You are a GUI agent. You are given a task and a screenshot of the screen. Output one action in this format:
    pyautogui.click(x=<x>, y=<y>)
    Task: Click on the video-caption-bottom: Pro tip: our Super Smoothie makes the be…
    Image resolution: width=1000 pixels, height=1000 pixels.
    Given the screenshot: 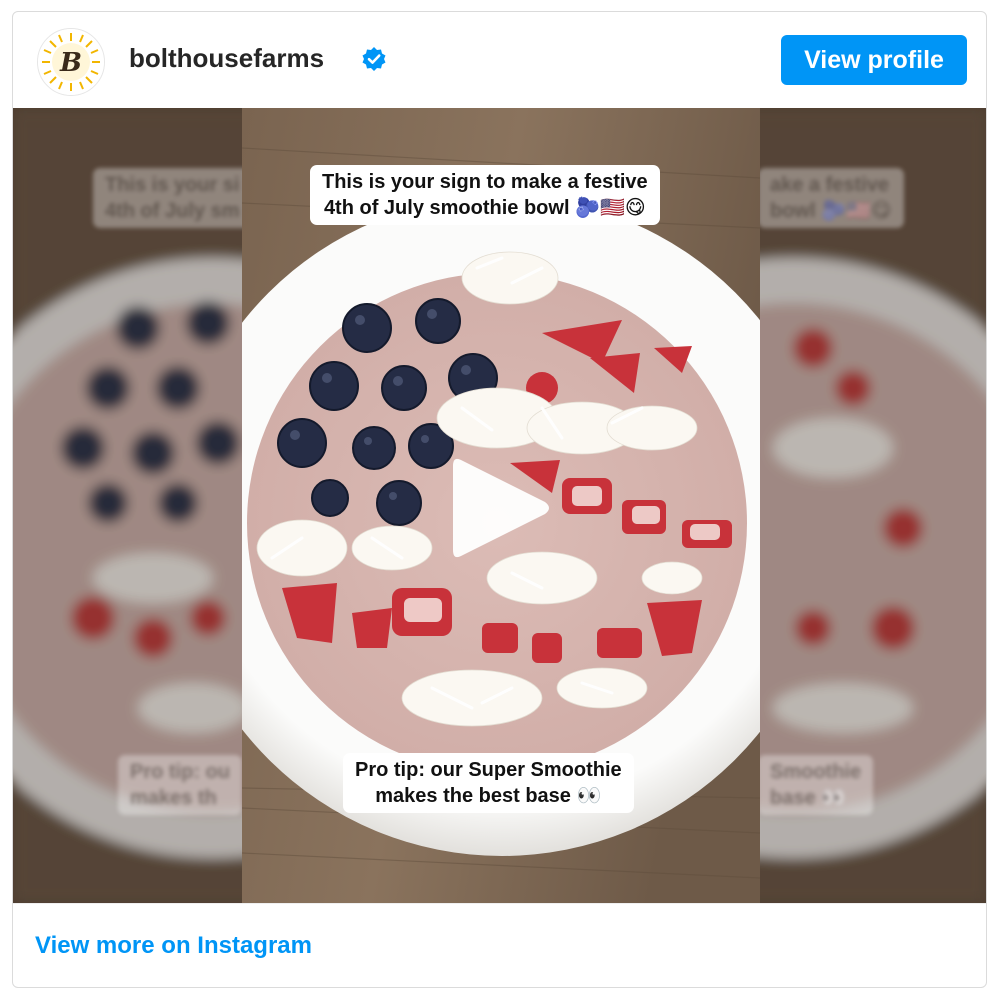 What is the action you would take?
    pyautogui.click(x=488, y=783)
    